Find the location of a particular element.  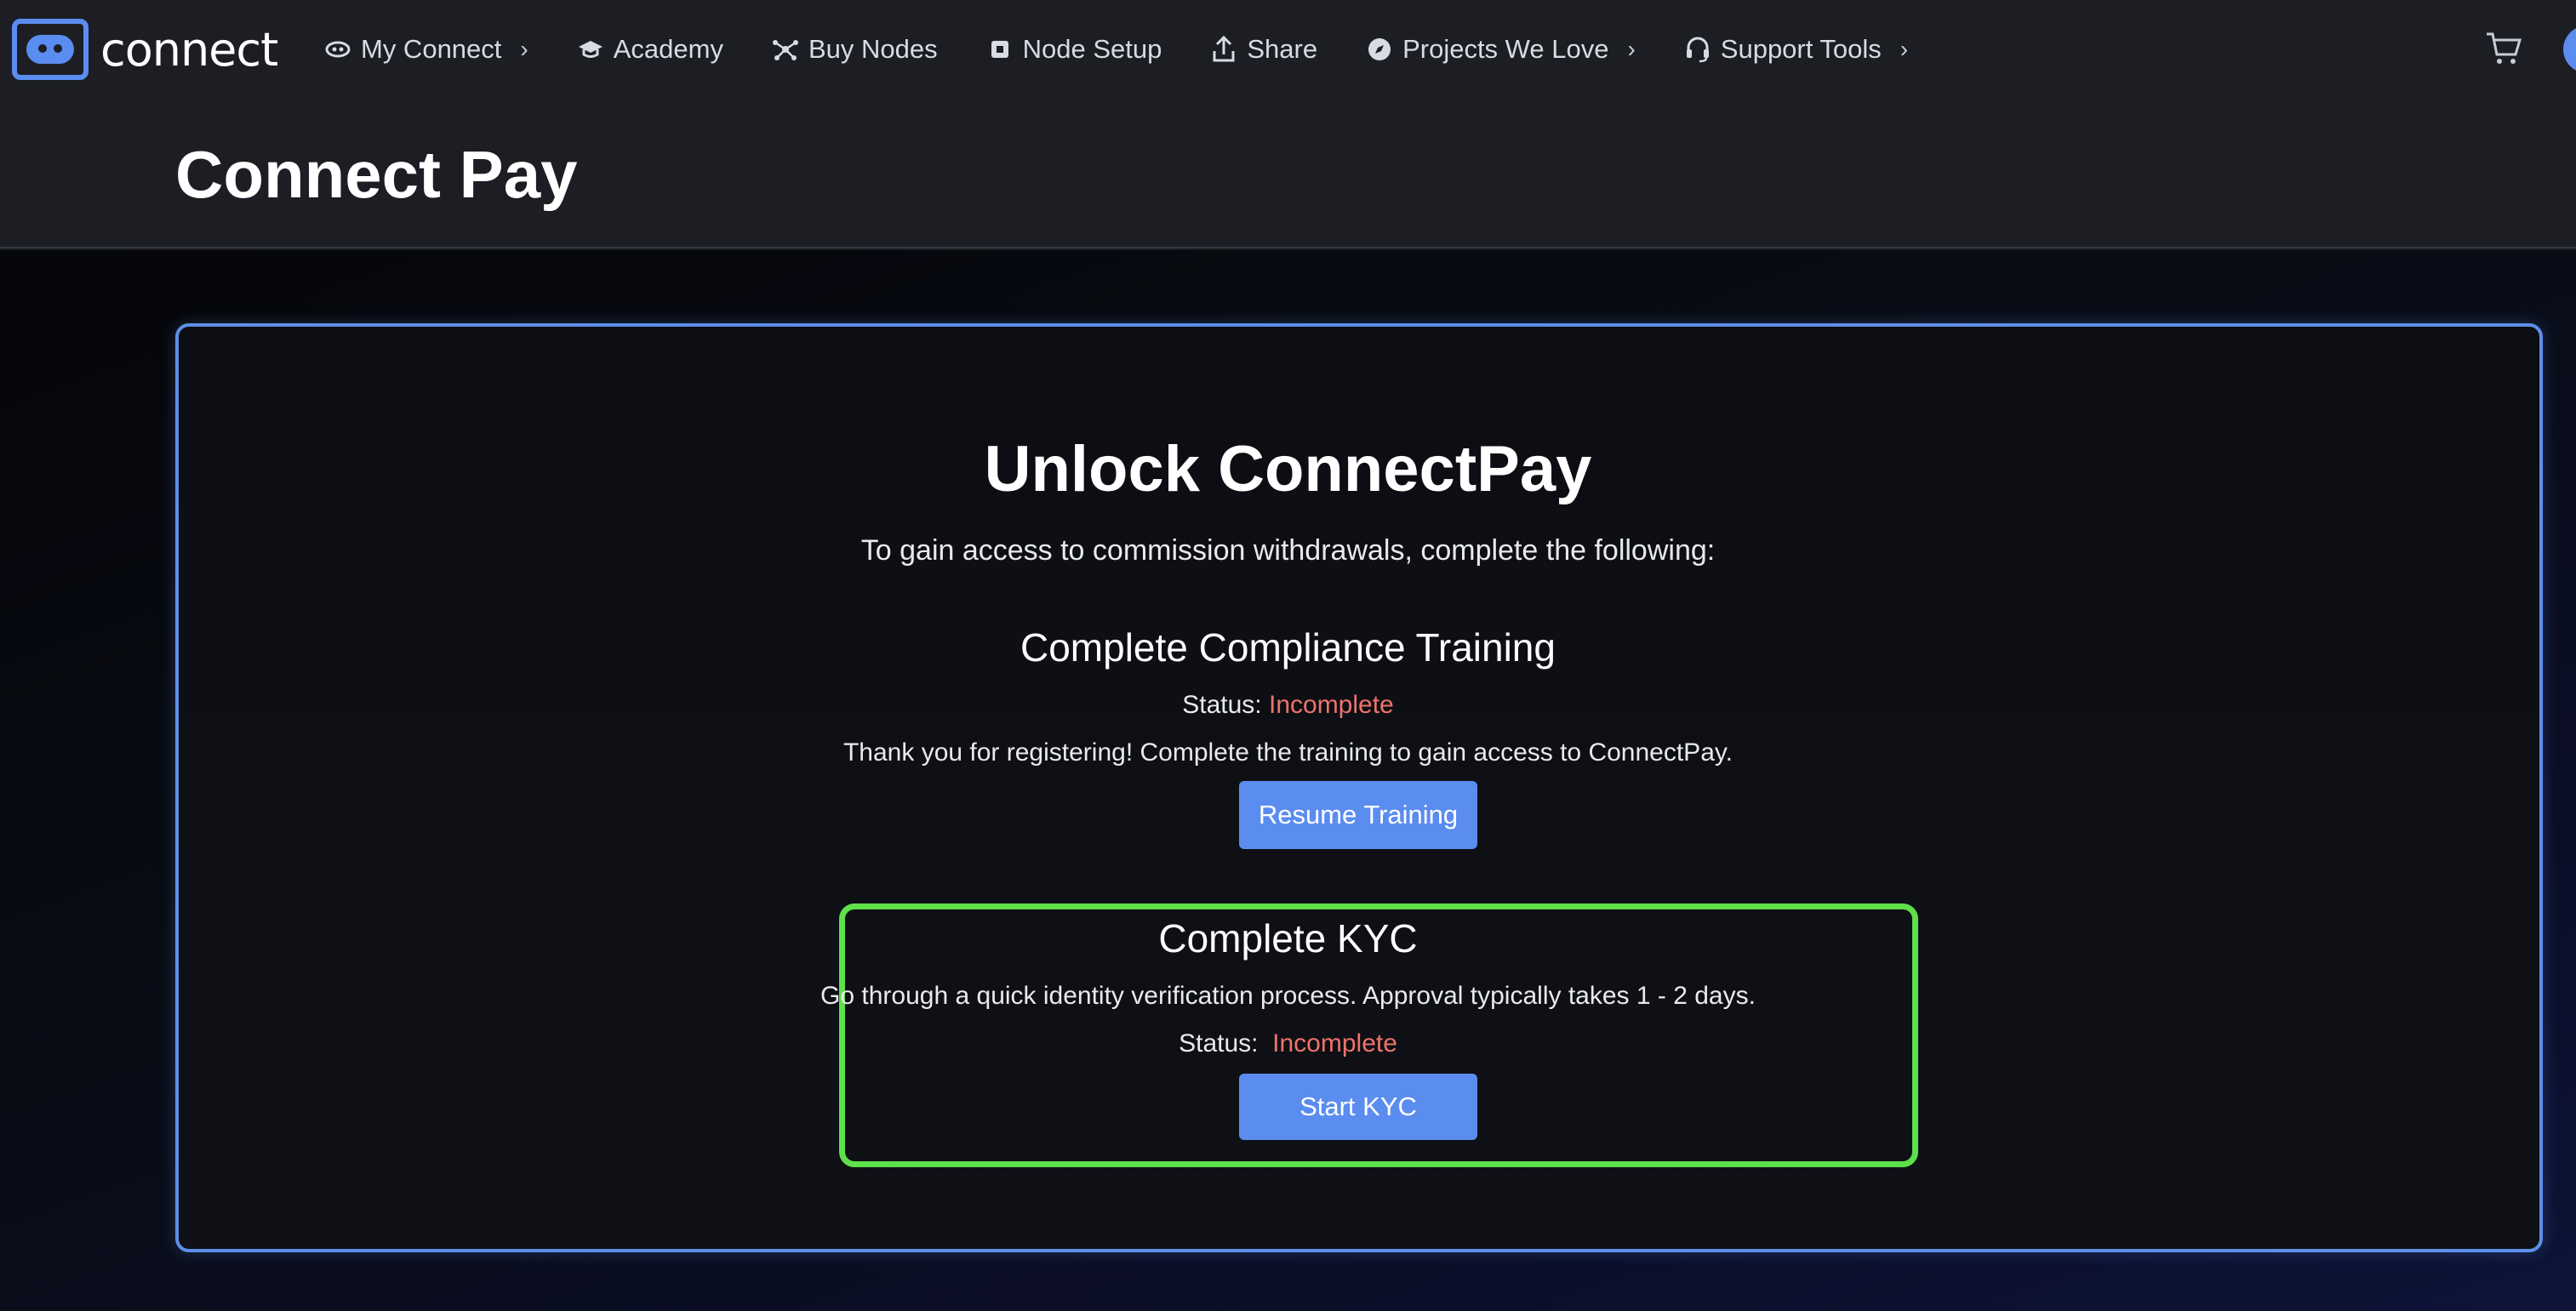

nav-item-label: Share is located at coordinates (1282, 49).